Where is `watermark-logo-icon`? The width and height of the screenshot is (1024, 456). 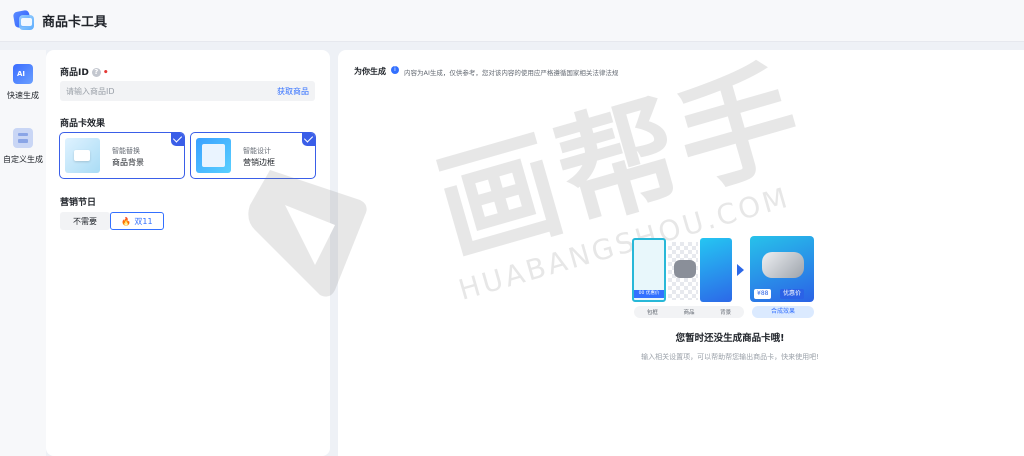 watermark-logo-icon is located at coordinates (307, 233).